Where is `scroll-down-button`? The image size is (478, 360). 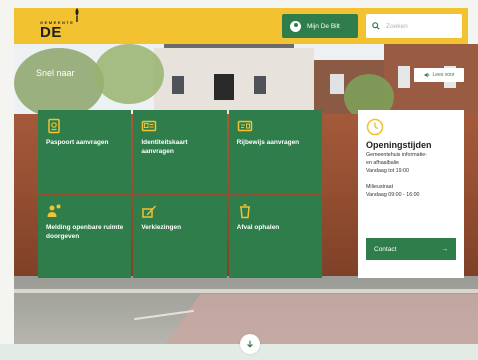
scroll-down-button is located at coordinates (250, 344).